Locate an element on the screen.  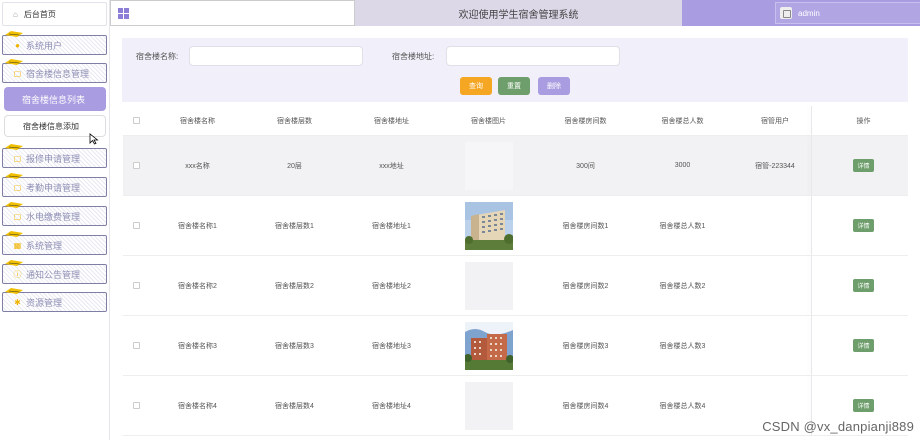
page-title: 欢迎使用学生宿舍管理系统 is located at coordinates (518, 13).